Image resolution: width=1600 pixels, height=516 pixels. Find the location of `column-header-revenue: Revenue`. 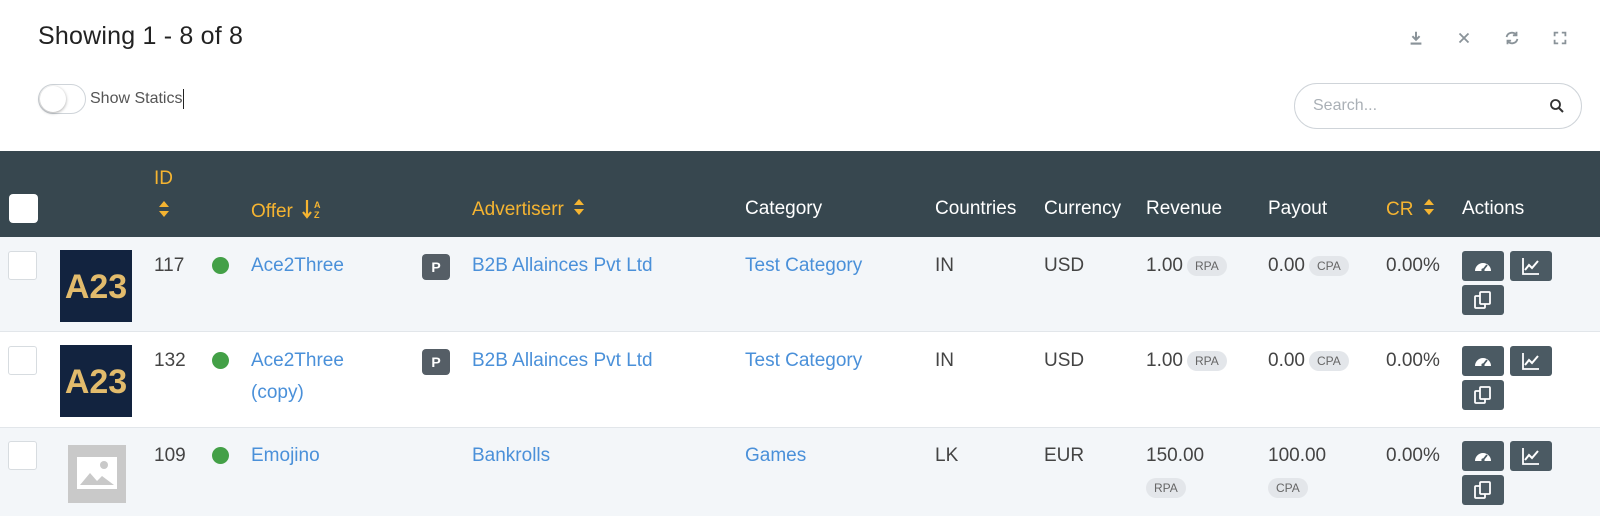

column-header-revenue: Revenue is located at coordinates (1184, 208).